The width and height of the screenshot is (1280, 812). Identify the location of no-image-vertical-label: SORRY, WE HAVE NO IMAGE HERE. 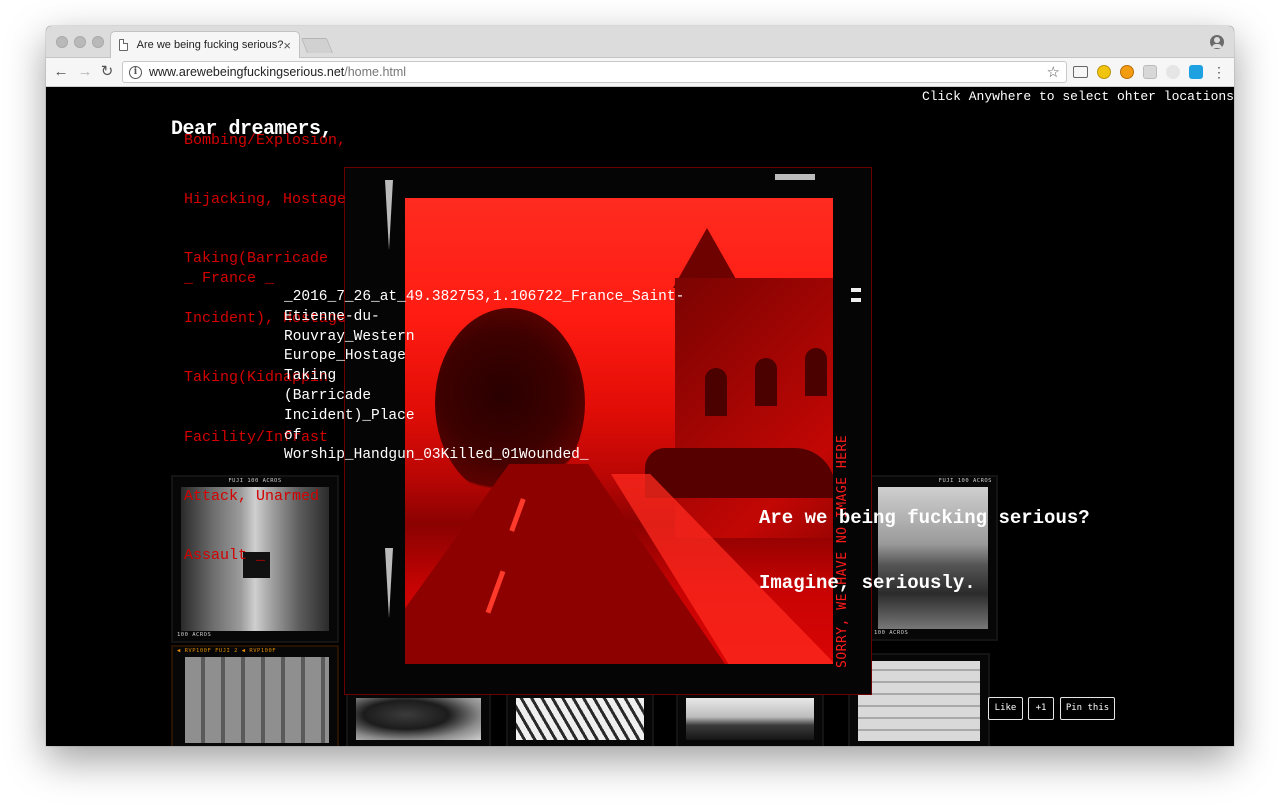
(842, 551).